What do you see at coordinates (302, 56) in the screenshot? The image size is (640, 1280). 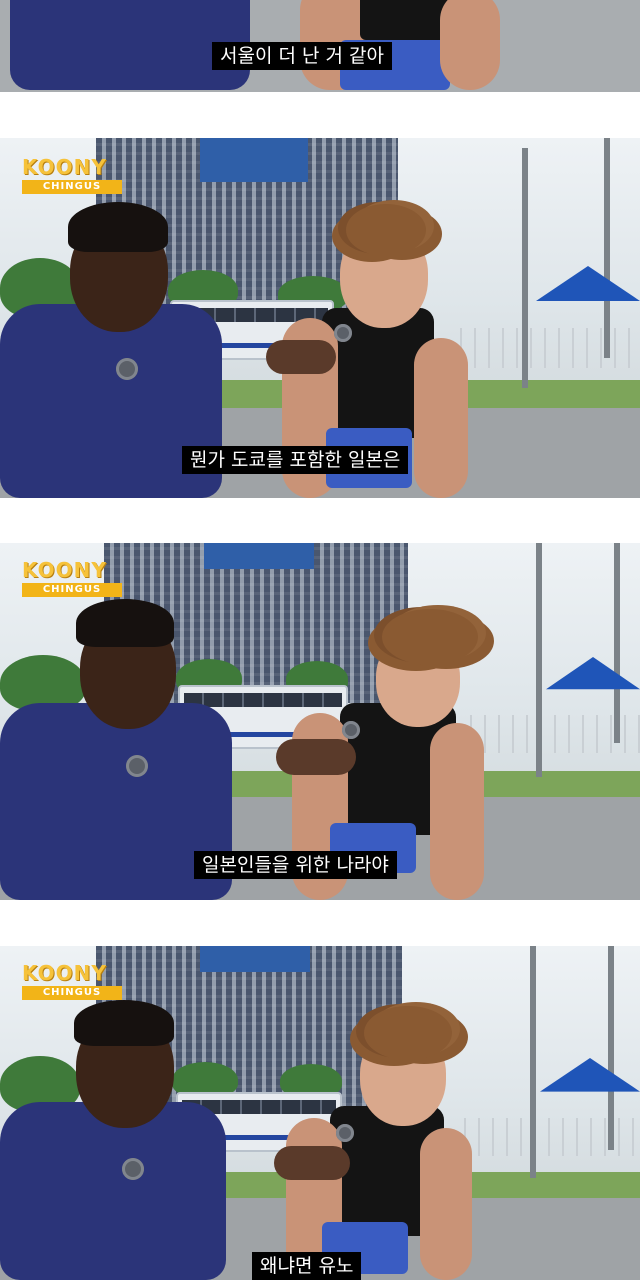 I see `subtitle: 서울이 더 난 거 같아` at bounding box center [302, 56].